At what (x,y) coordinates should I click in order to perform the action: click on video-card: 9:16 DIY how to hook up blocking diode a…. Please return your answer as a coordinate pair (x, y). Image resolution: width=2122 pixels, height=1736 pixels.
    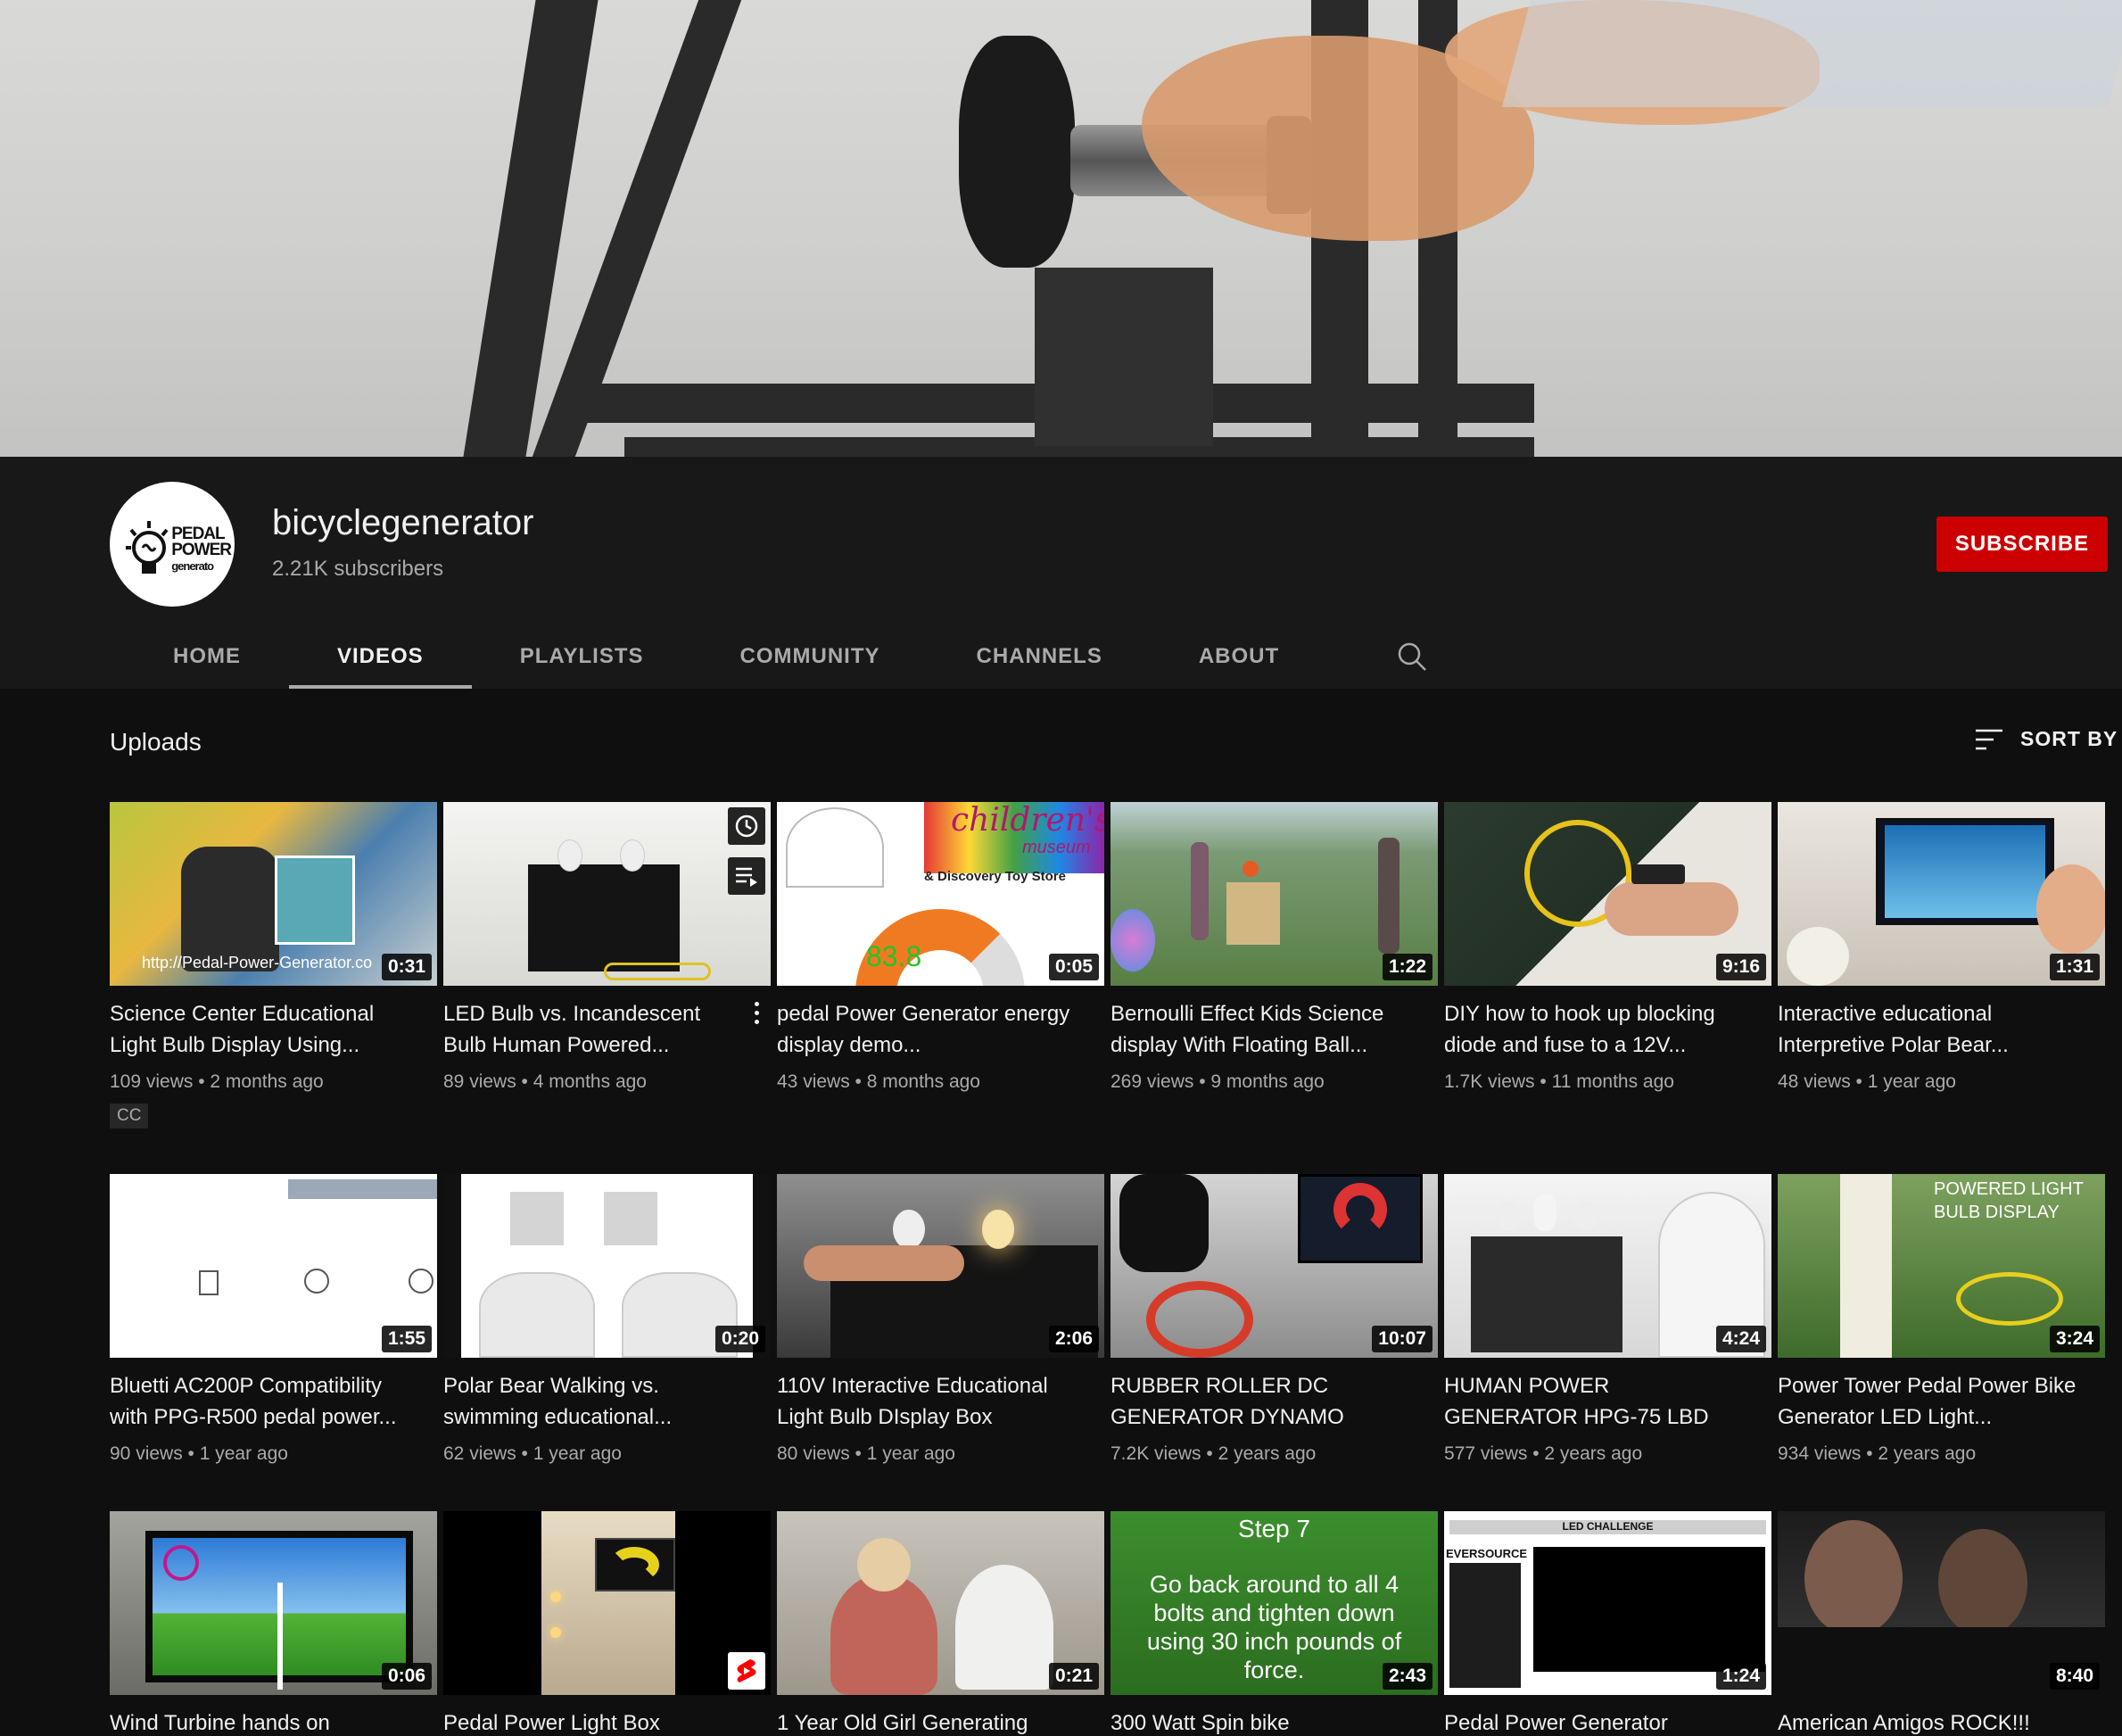
    Looking at the image, I should click on (1607, 988).